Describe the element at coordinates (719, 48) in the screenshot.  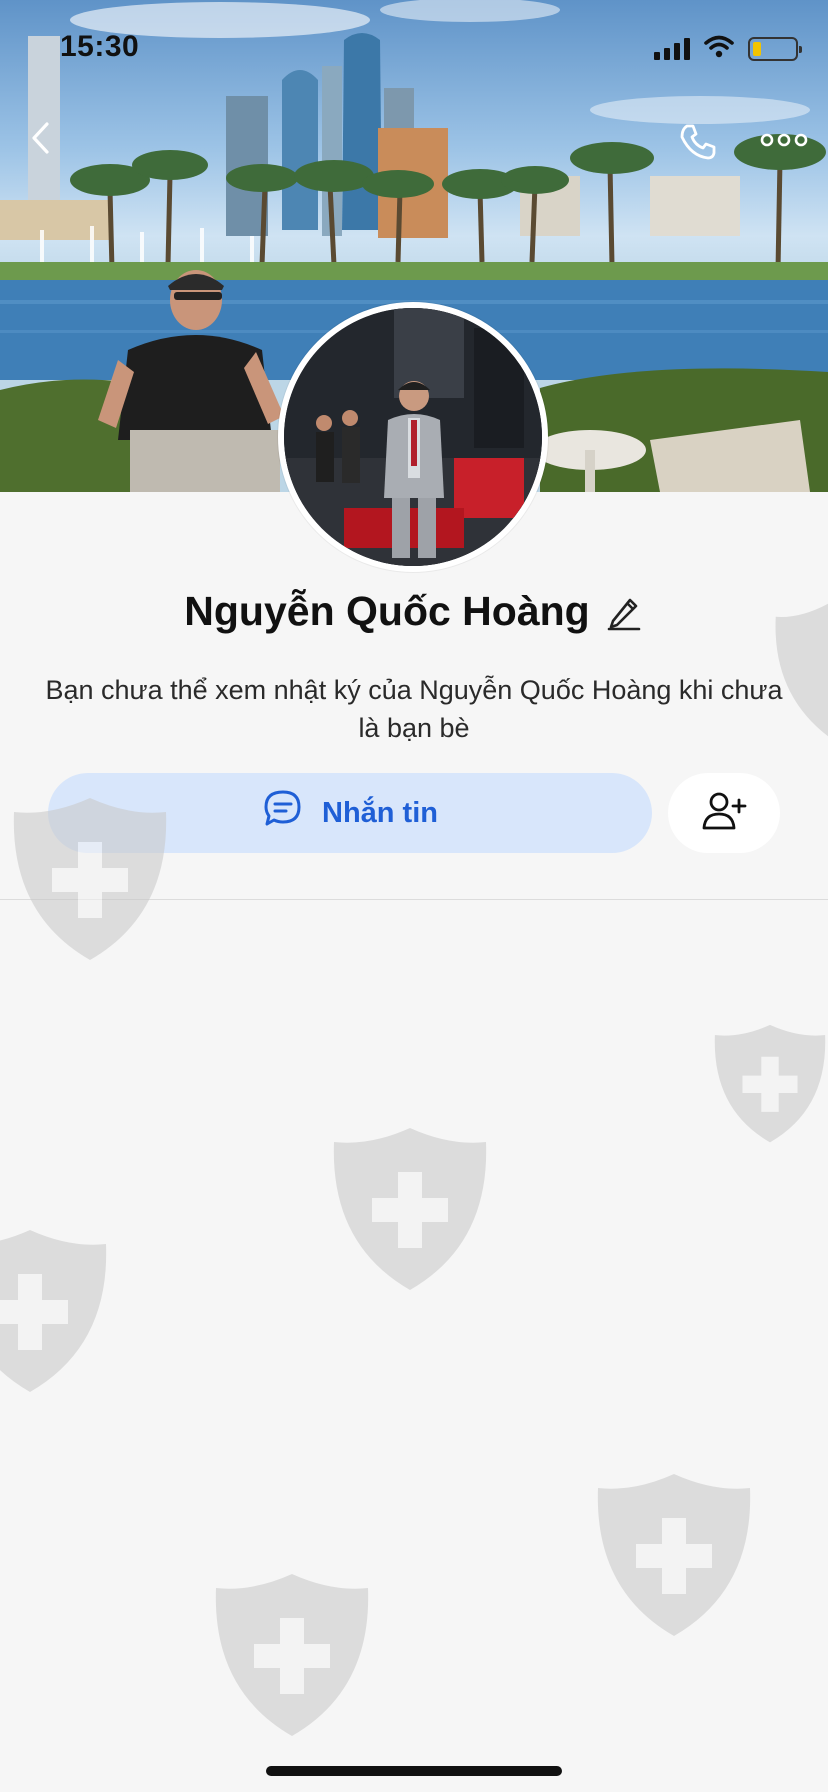
I see `wifi-icon` at that location.